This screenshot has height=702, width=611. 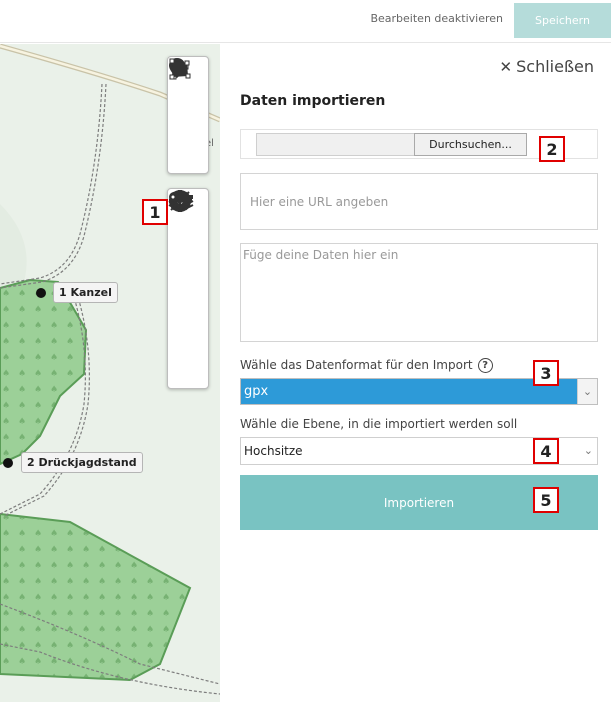 What do you see at coordinates (256, 391) in the screenshot?
I see `format-select-value: gpx` at bounding box center [256, 391].